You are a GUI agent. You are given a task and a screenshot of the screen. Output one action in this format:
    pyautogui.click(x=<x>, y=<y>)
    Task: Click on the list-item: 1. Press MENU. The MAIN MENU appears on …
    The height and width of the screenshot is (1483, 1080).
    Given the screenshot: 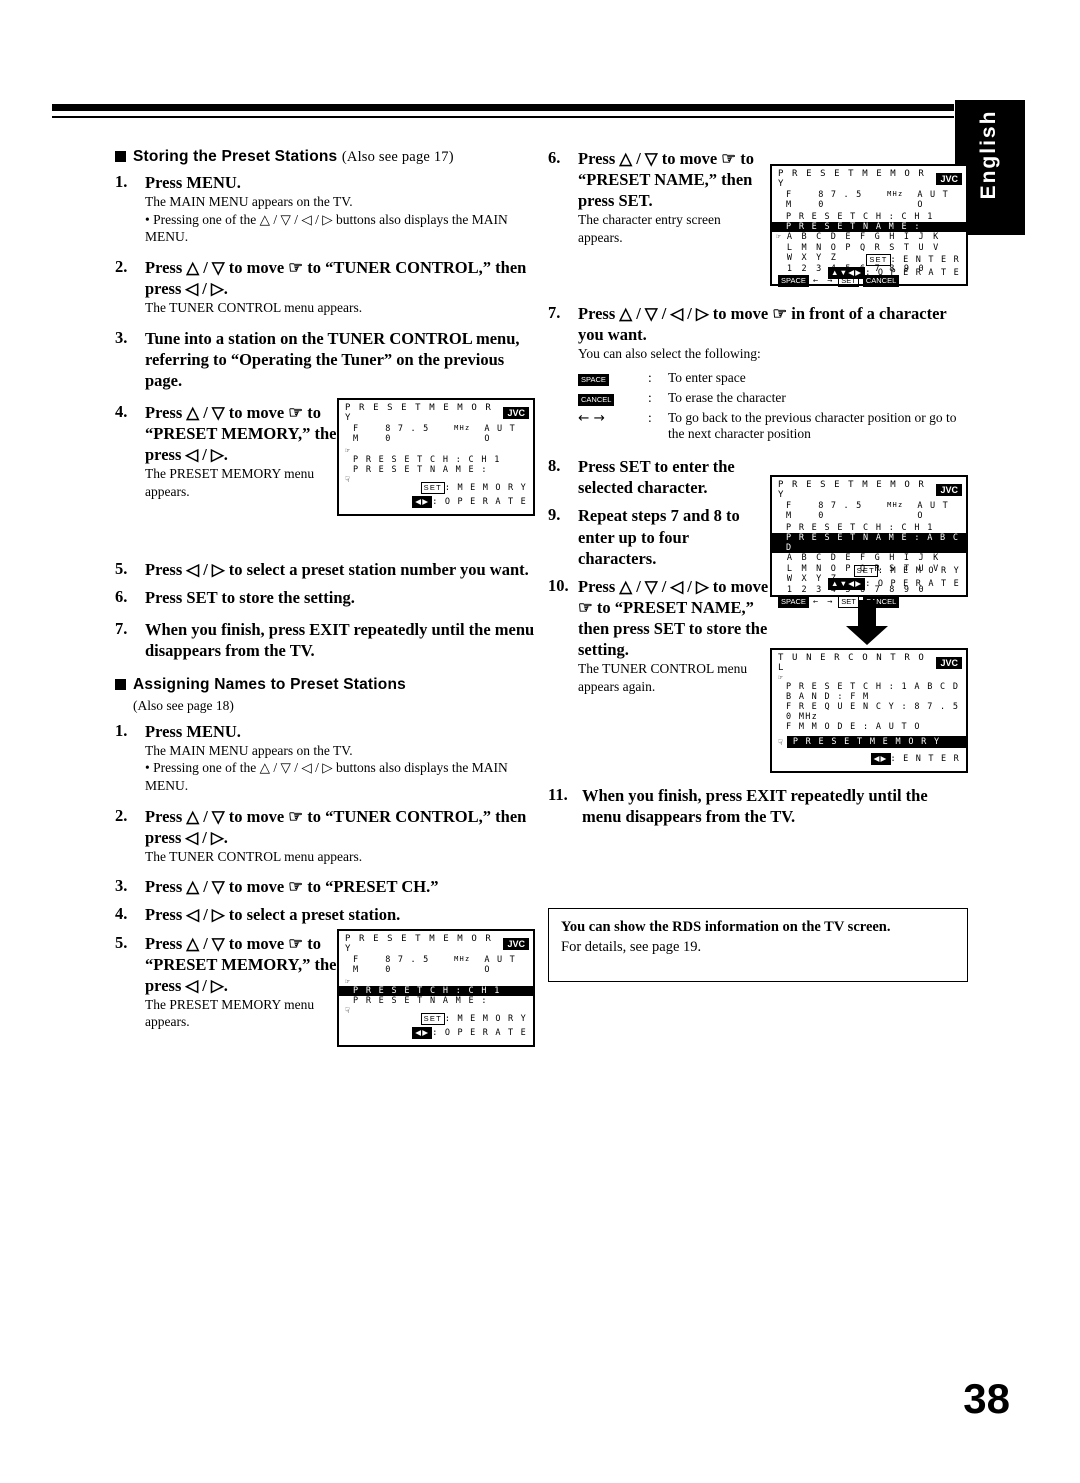 What is the action you would take?
    pyautogui.click(x=325, y=209)
    